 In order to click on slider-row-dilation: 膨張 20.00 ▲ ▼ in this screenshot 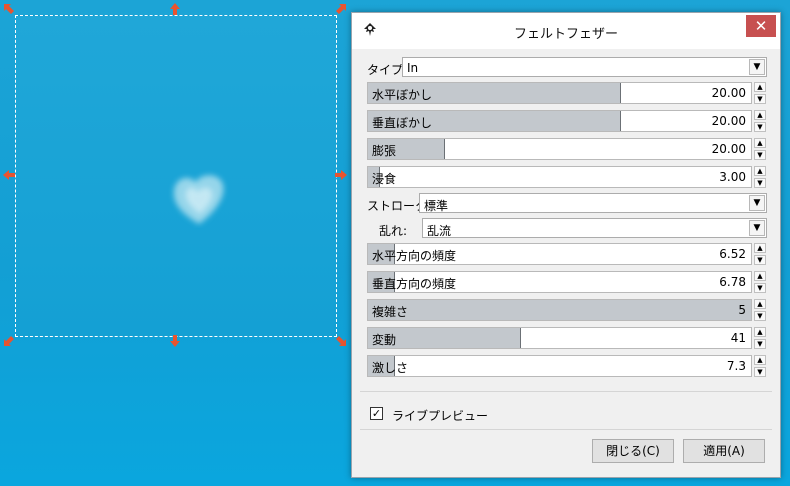, I will do `click(567, 149)`.